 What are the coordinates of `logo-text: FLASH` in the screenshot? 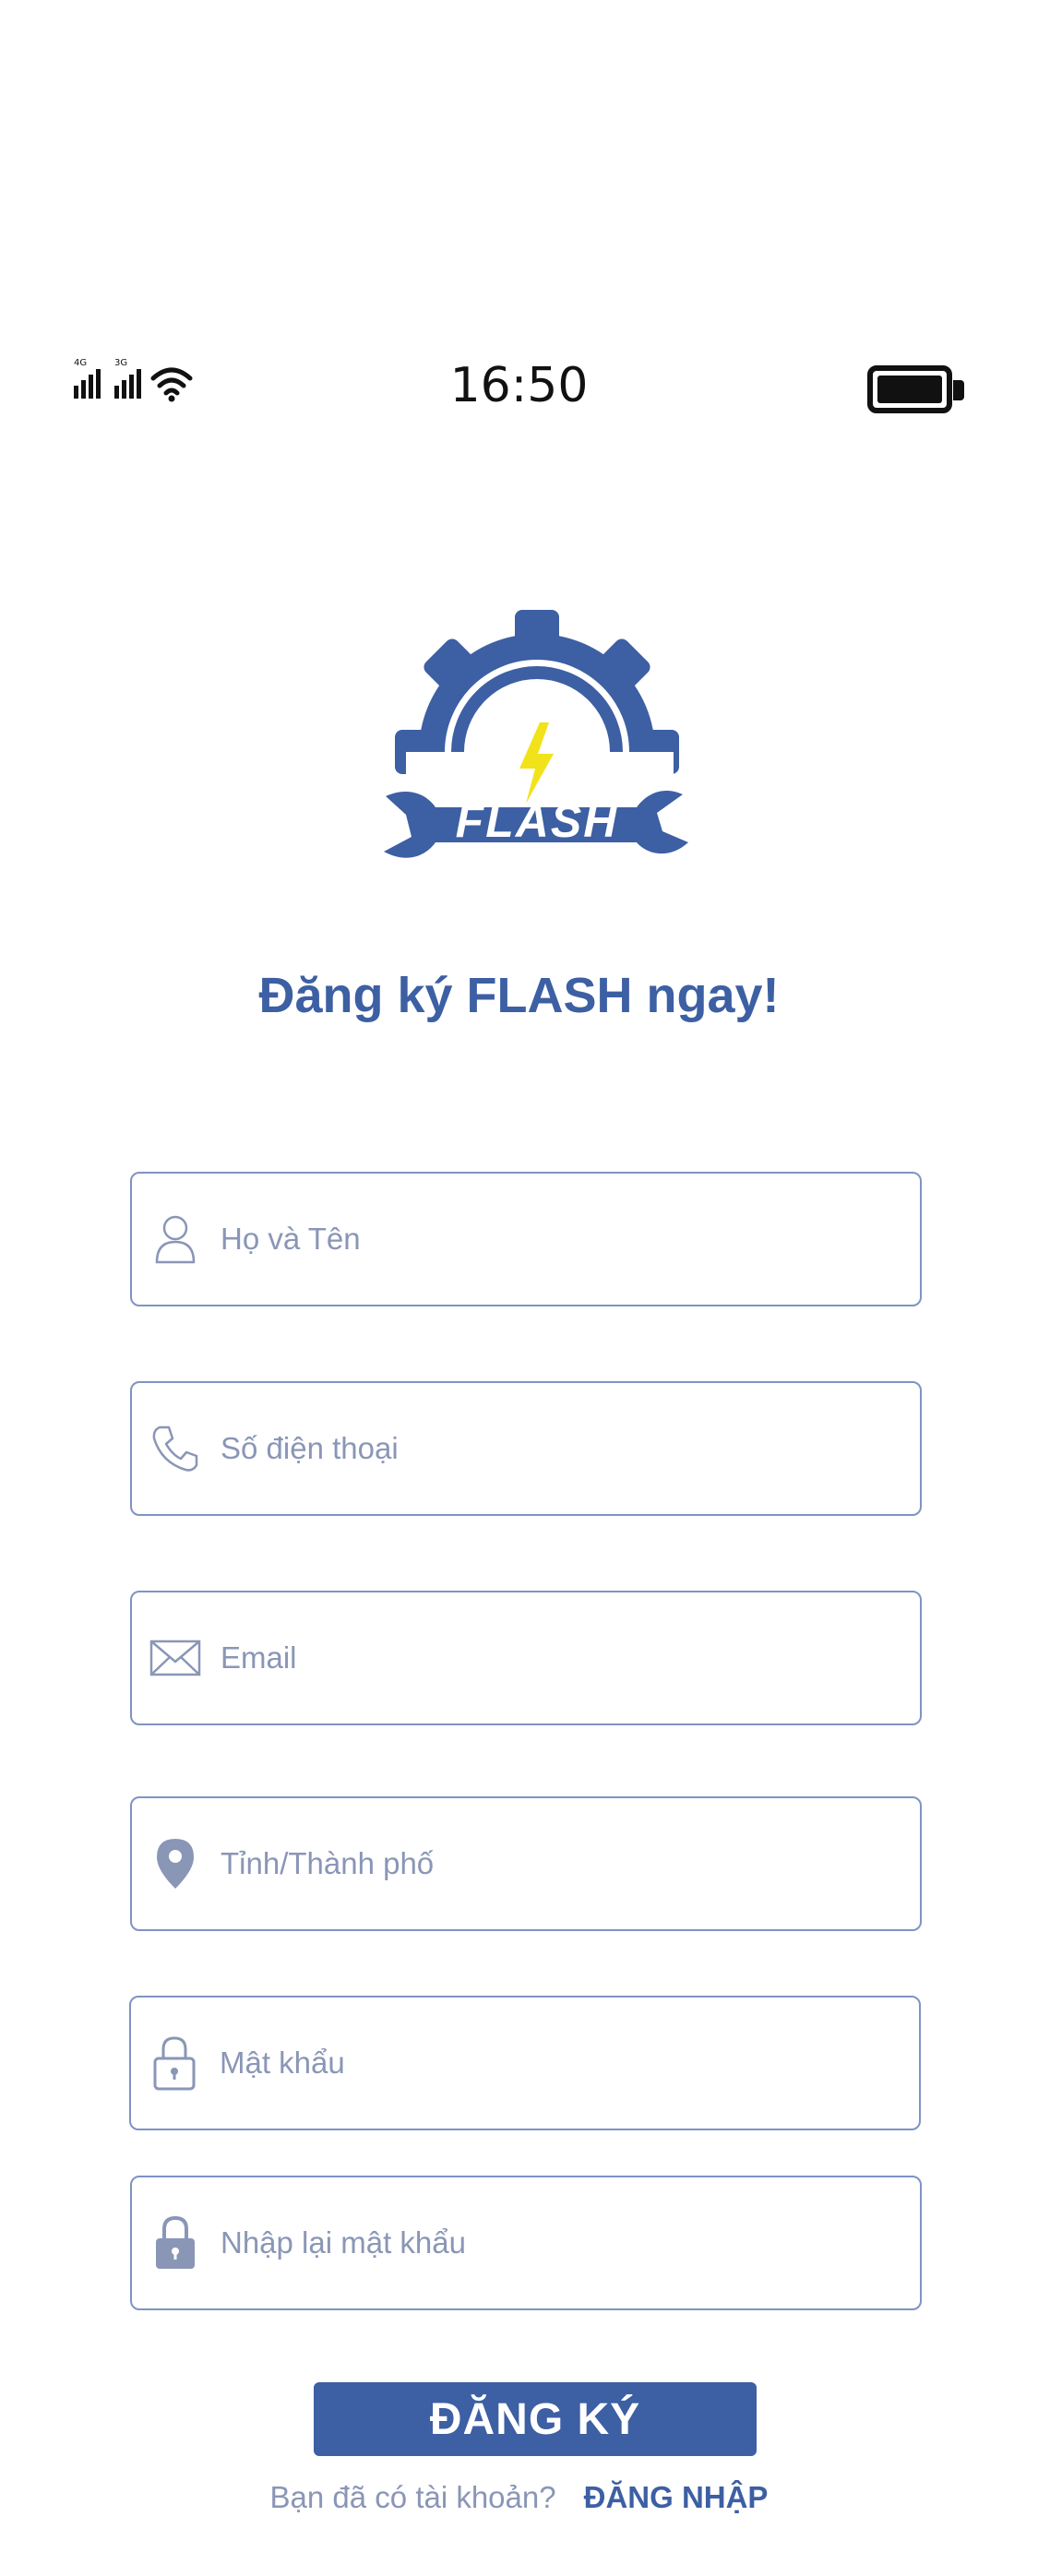 It's located at (537, 821).